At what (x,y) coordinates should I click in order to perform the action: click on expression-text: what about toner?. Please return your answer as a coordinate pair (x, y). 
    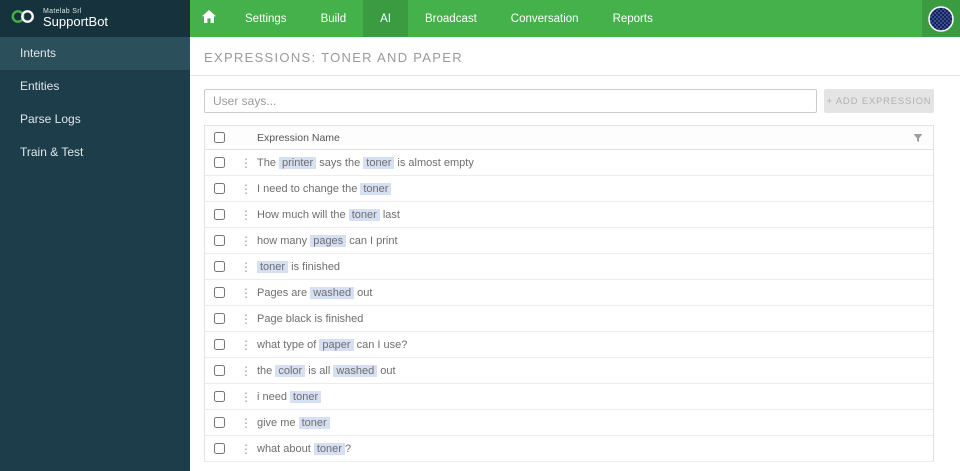
    Looking at the image, I should click on (595, 448).